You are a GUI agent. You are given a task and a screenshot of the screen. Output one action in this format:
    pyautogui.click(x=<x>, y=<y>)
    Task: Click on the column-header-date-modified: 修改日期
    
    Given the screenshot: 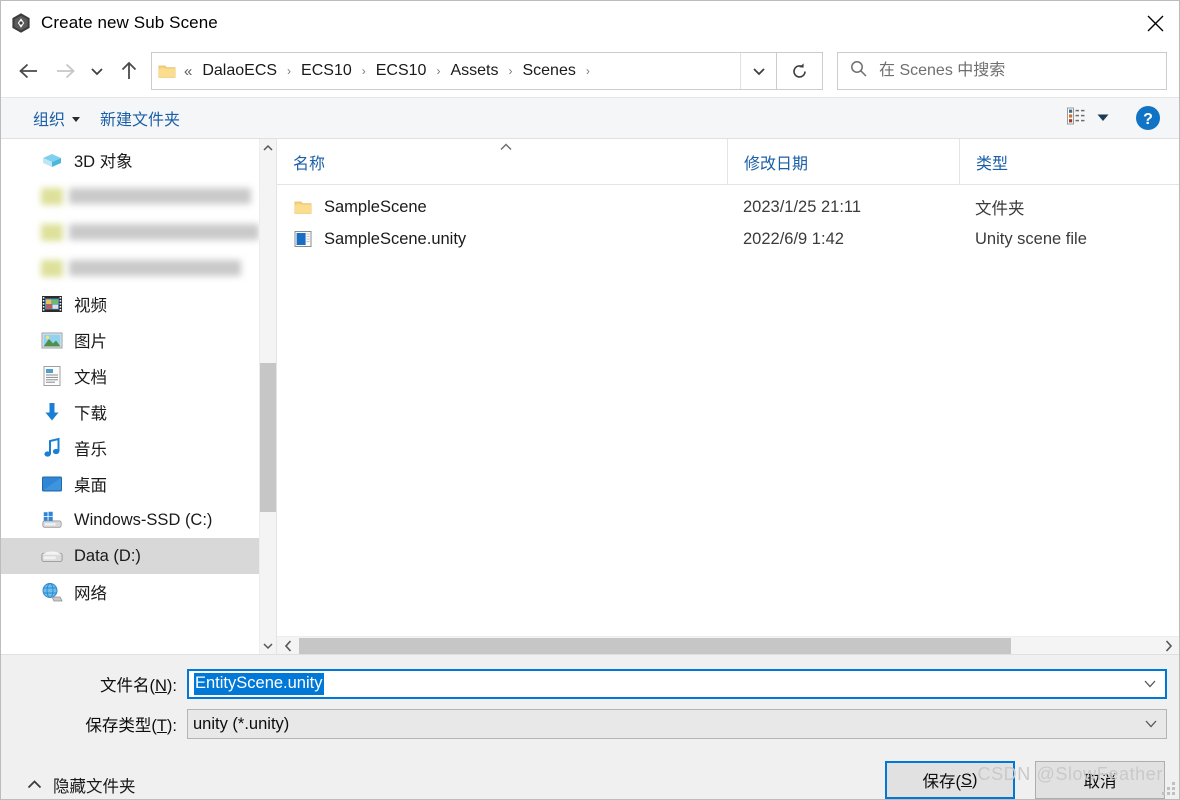 What is the action you would take?
    pyautogui.click(x=843, y=161)
    